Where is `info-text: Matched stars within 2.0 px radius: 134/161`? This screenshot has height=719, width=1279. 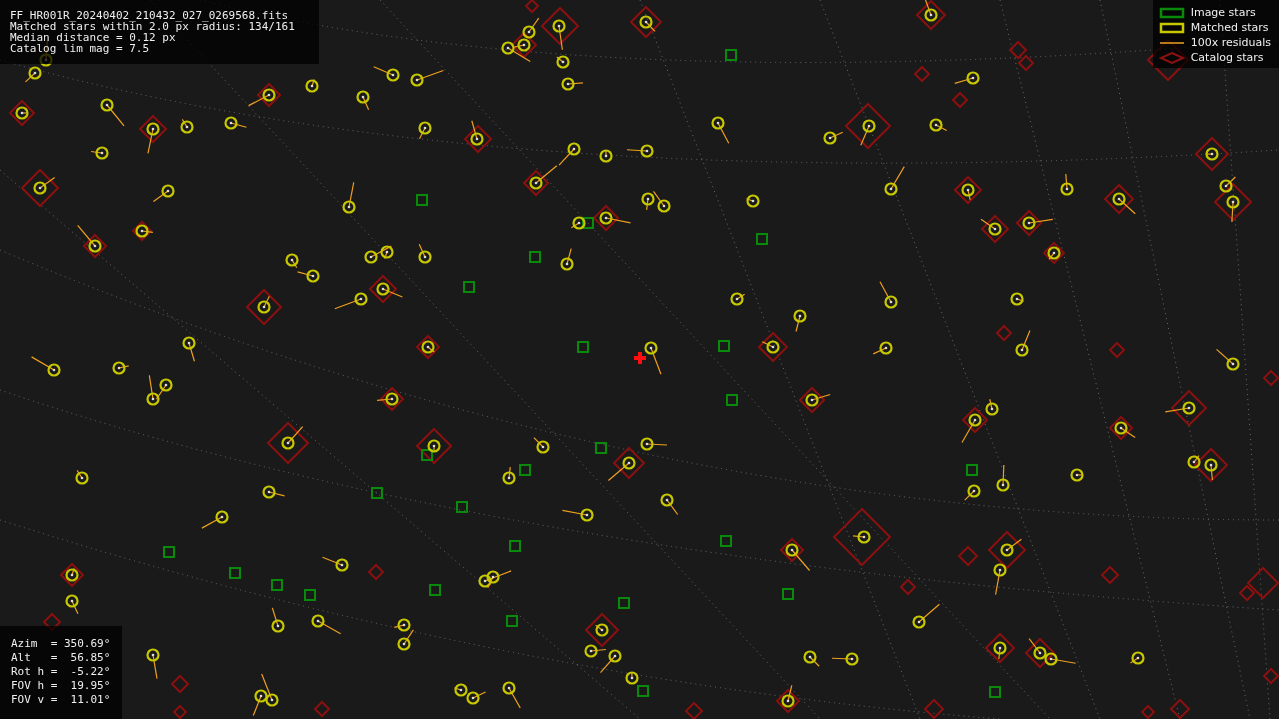 info-text: Matched stars within 2.0 px radius: 134/161 is located at coordinates (153, 26).